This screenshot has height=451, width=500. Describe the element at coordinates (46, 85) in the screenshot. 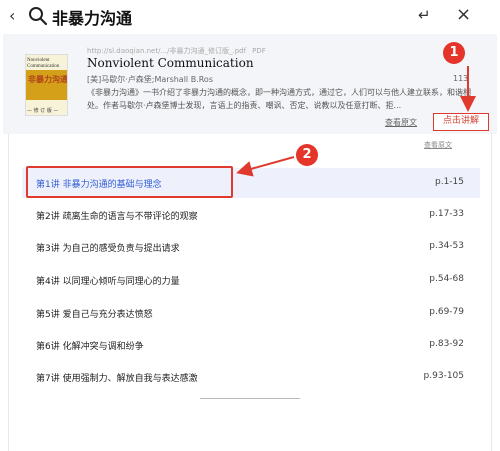

I see `book-cover: Nonviolent Communication 非暴力沟通 — 修 订 版 —` at that location.